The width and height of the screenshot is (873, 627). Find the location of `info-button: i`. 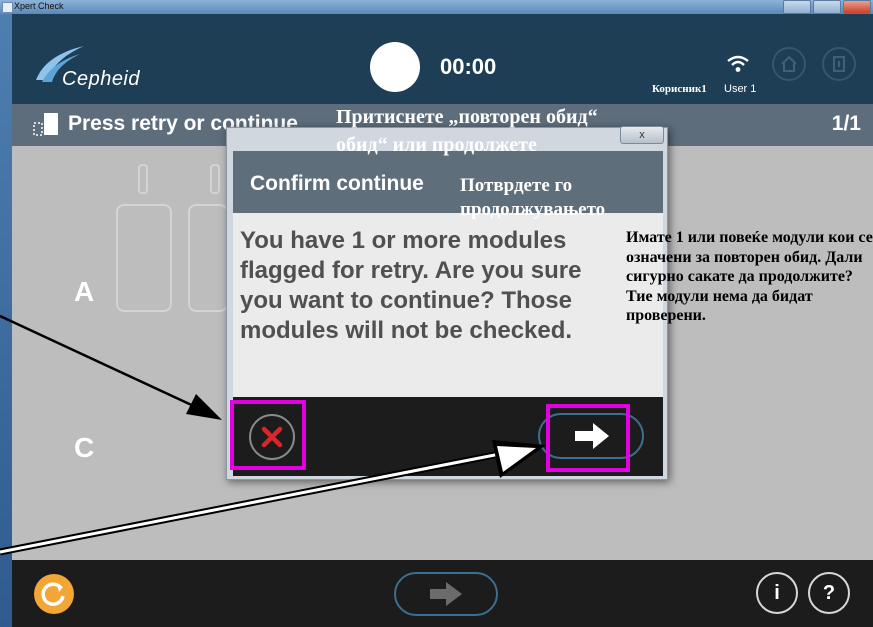

info-button: i is located at coordinates (777, 593).